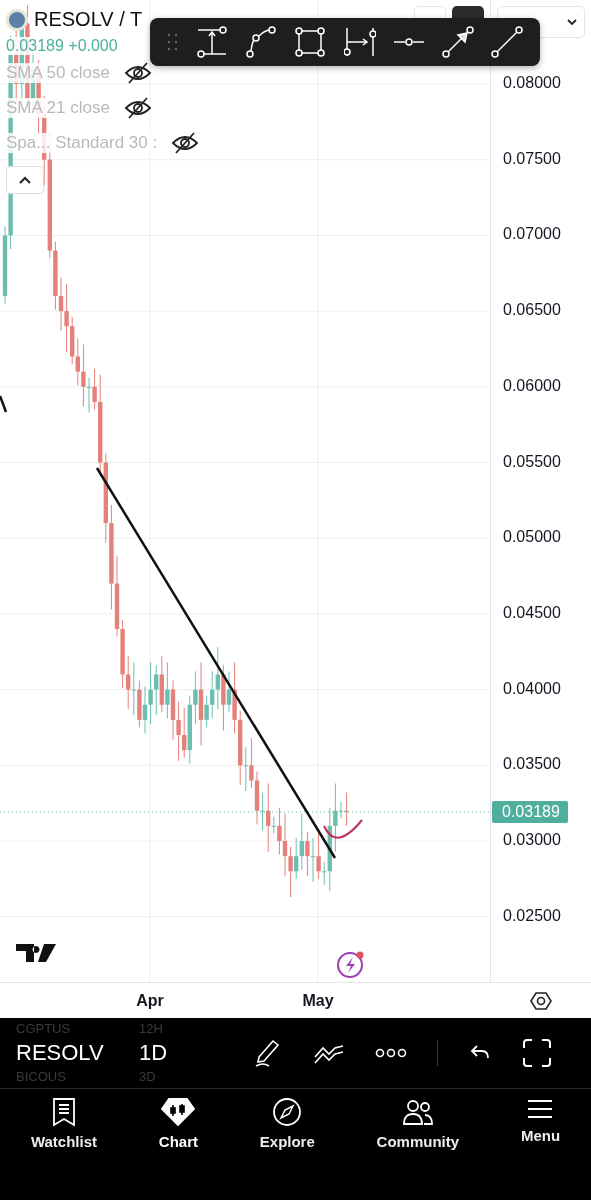 The height and width of the screenshot is (1200, 591). What do you see at coordinates (417, 1112) in the screenshot?
I see `people-icon` at bounding box center [417, 1112].